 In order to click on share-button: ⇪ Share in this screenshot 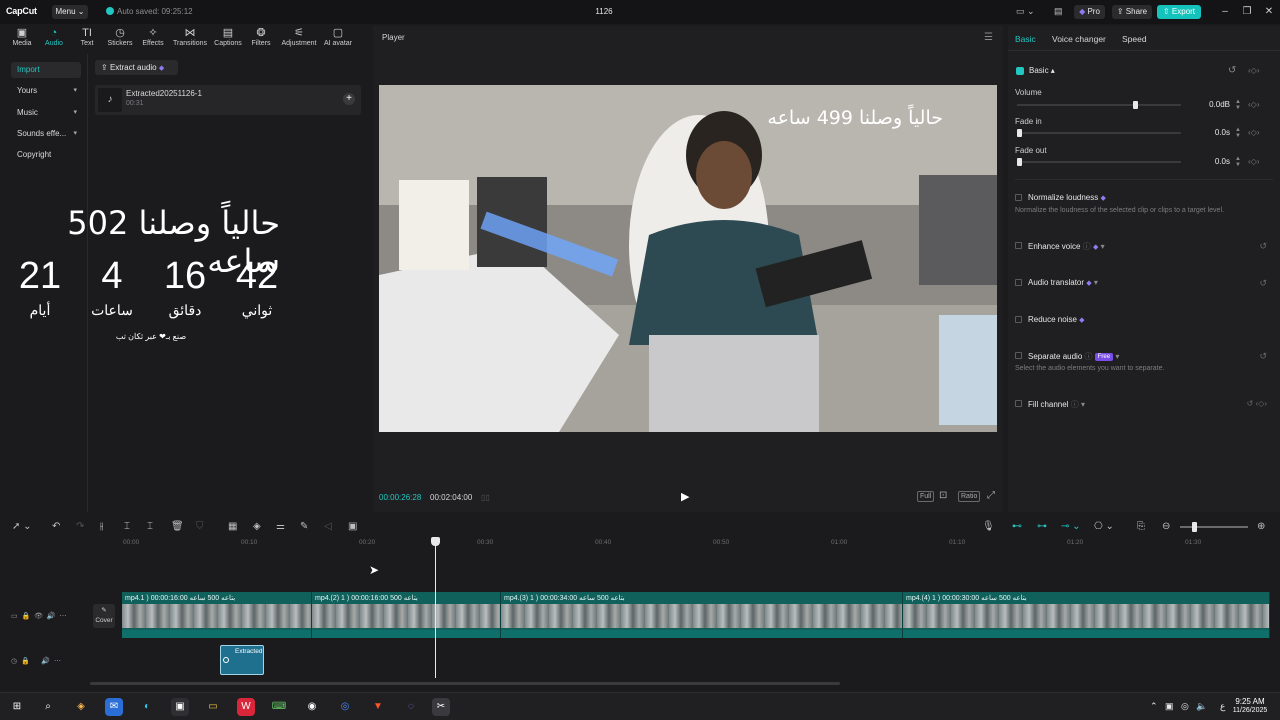, I will do `click(1132, 12)`.